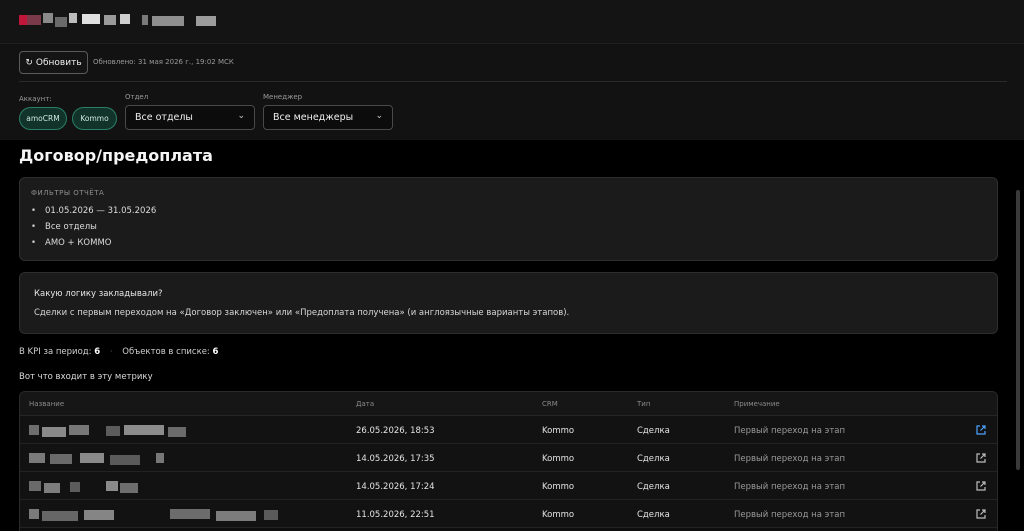 This screenshot has width=1024, height=531. I want to click on page-title: Договор/предоплата, so click(116, 155).